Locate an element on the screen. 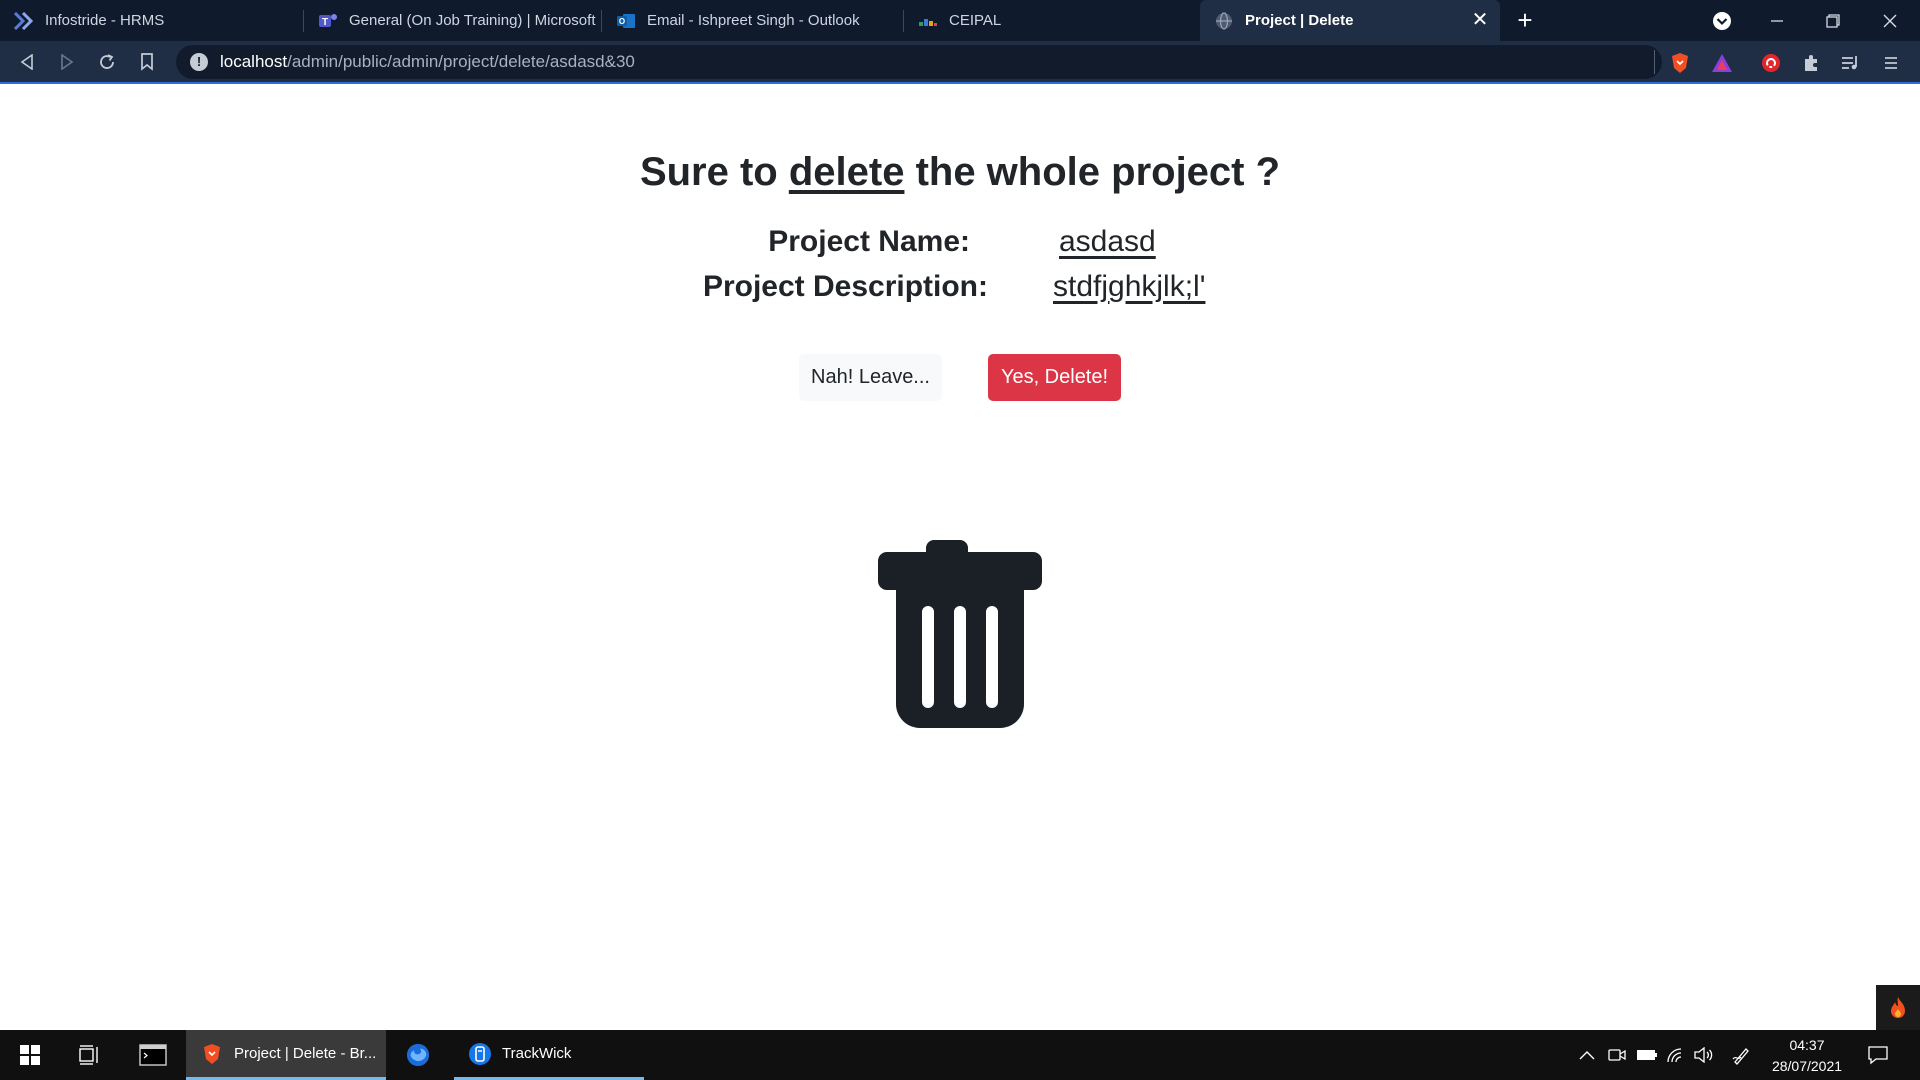 This screenshot has width=1920, height=1080. extensions-puzzle-icon is located at coordinates (1811, 63).